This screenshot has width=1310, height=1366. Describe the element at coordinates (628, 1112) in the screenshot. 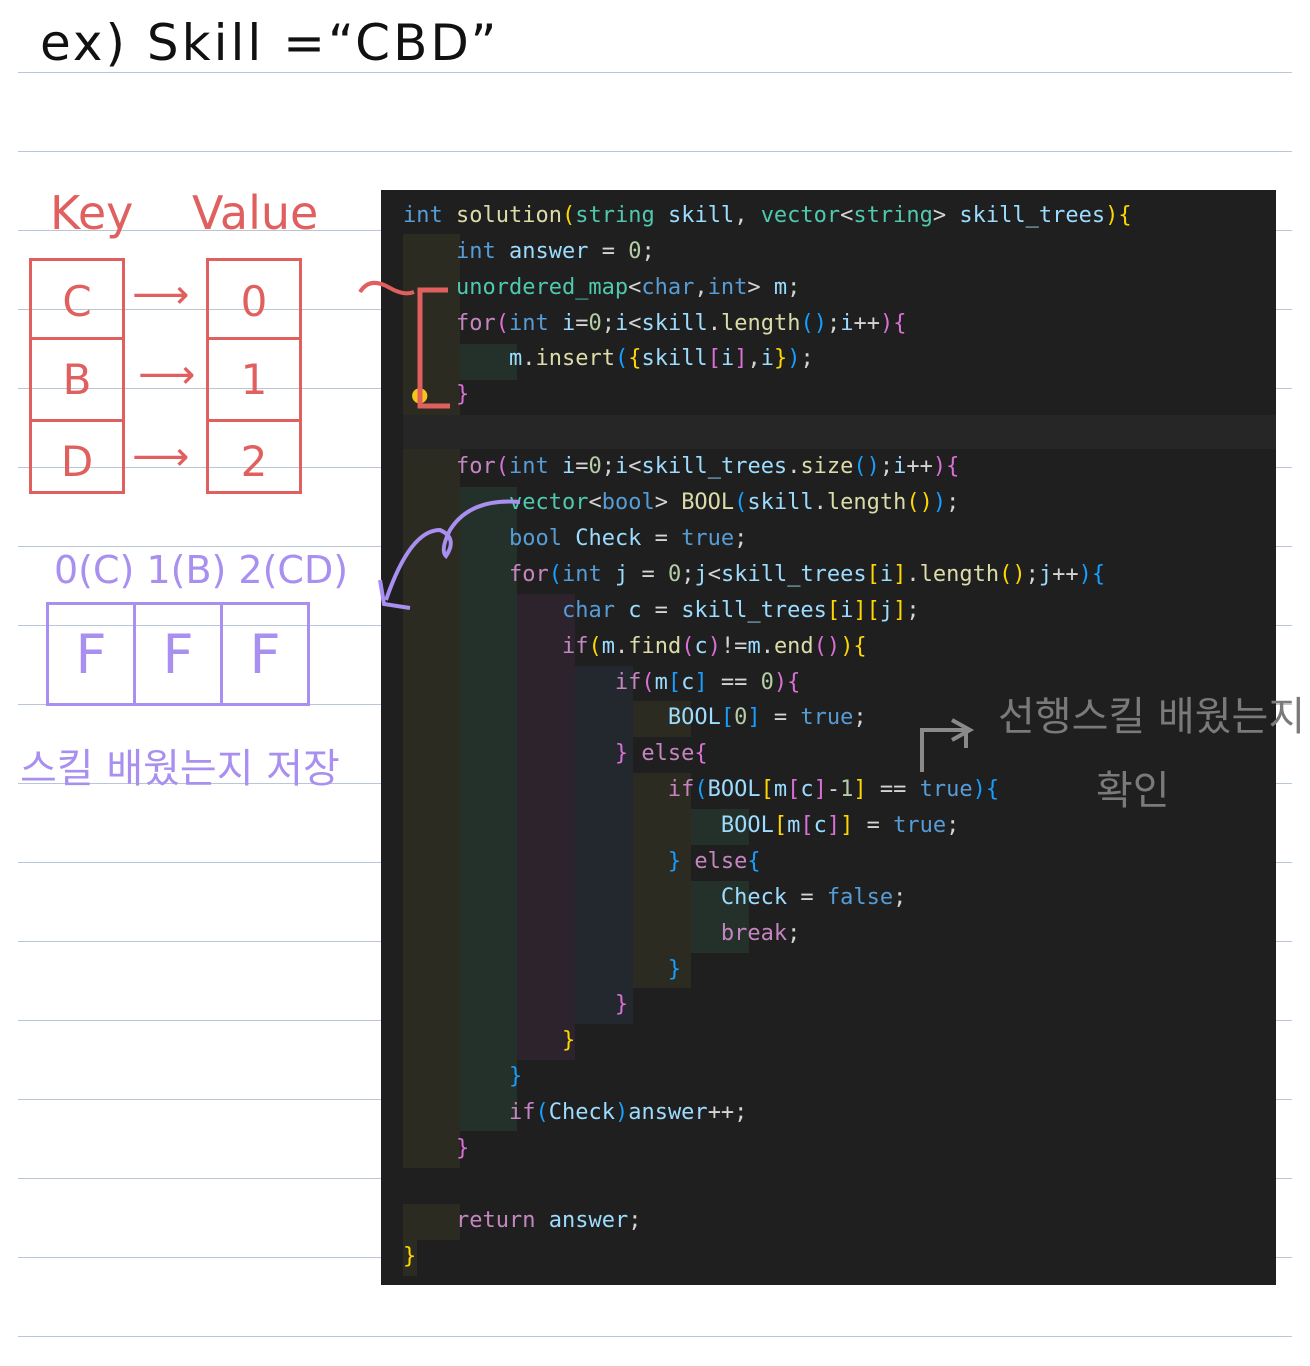

I see `code-line: if(Check)answer++;` at that location.